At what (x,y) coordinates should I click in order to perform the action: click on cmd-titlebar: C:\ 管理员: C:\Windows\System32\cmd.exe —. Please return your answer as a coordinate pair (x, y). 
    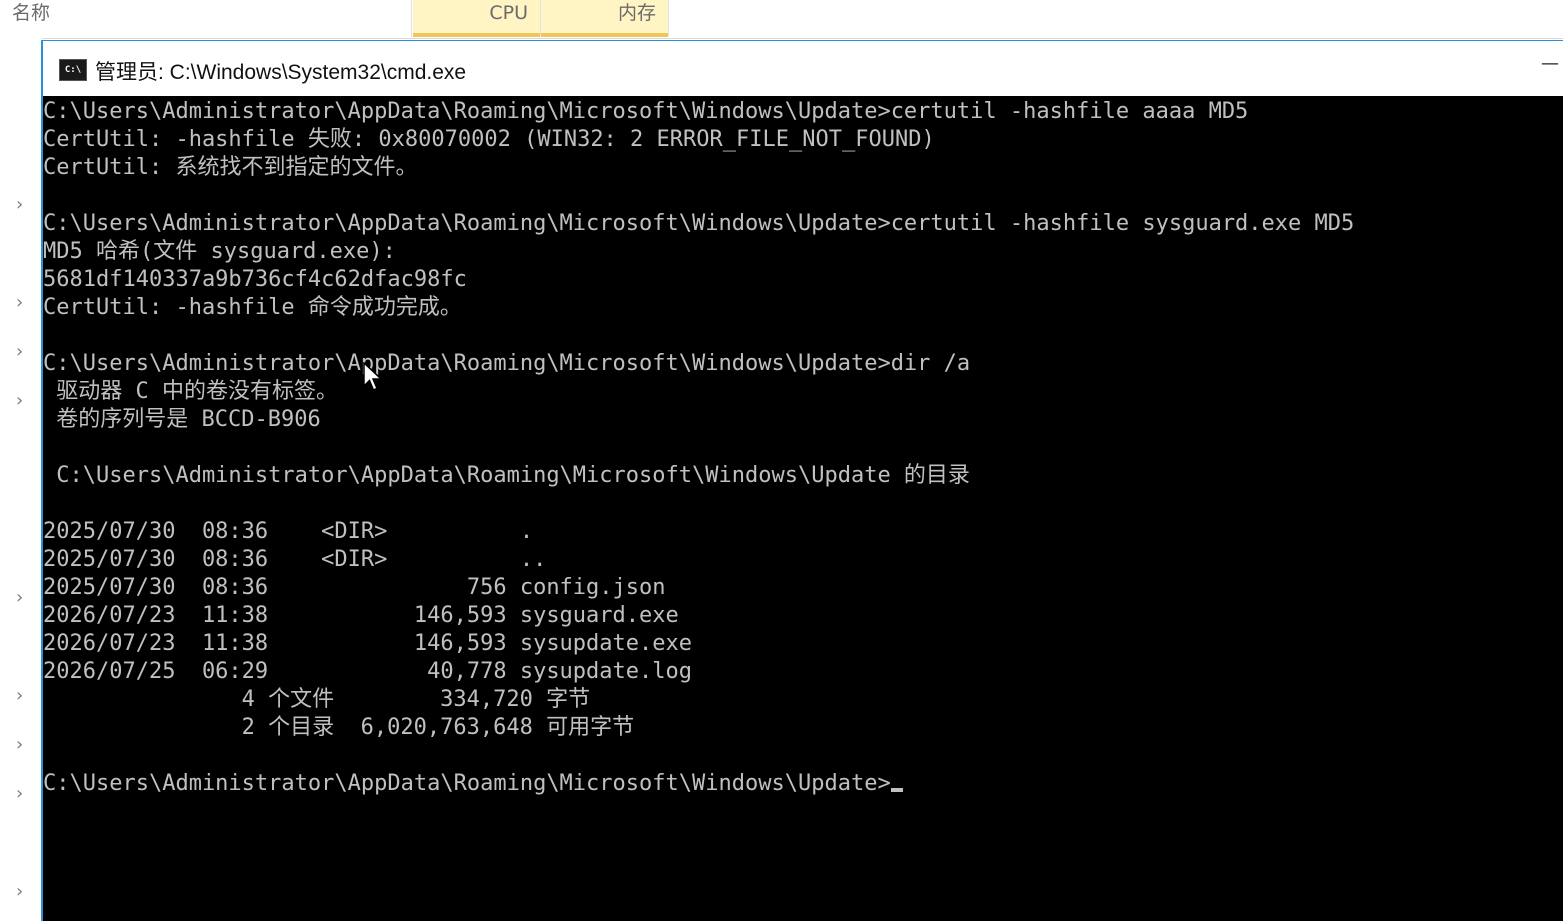
    Looking at the image, I should click on (803, 68).